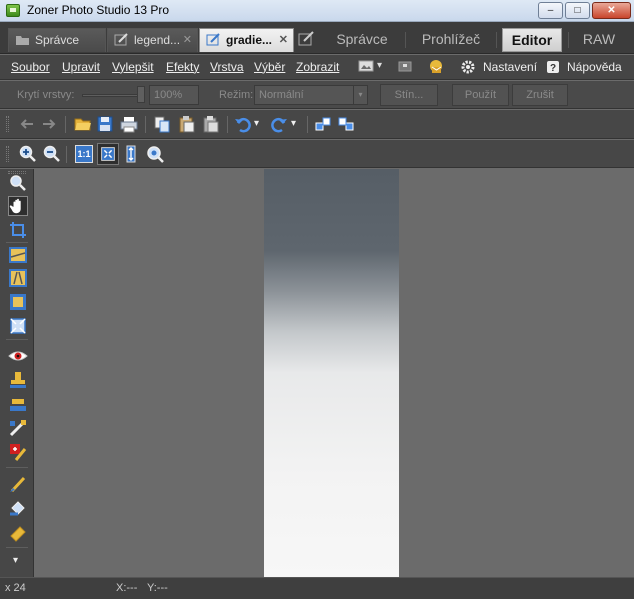 Image resolution: width=634 pixels, height=599 pixels. I want to click on notification-icon, so click(436, 67).